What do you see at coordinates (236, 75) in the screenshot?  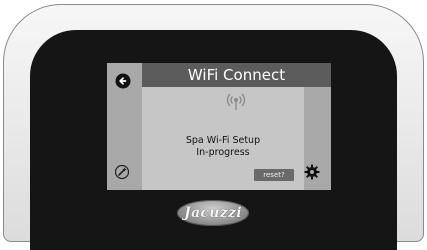 I see `screen-title: WiFi Connect` at bounding box center [236, 75].